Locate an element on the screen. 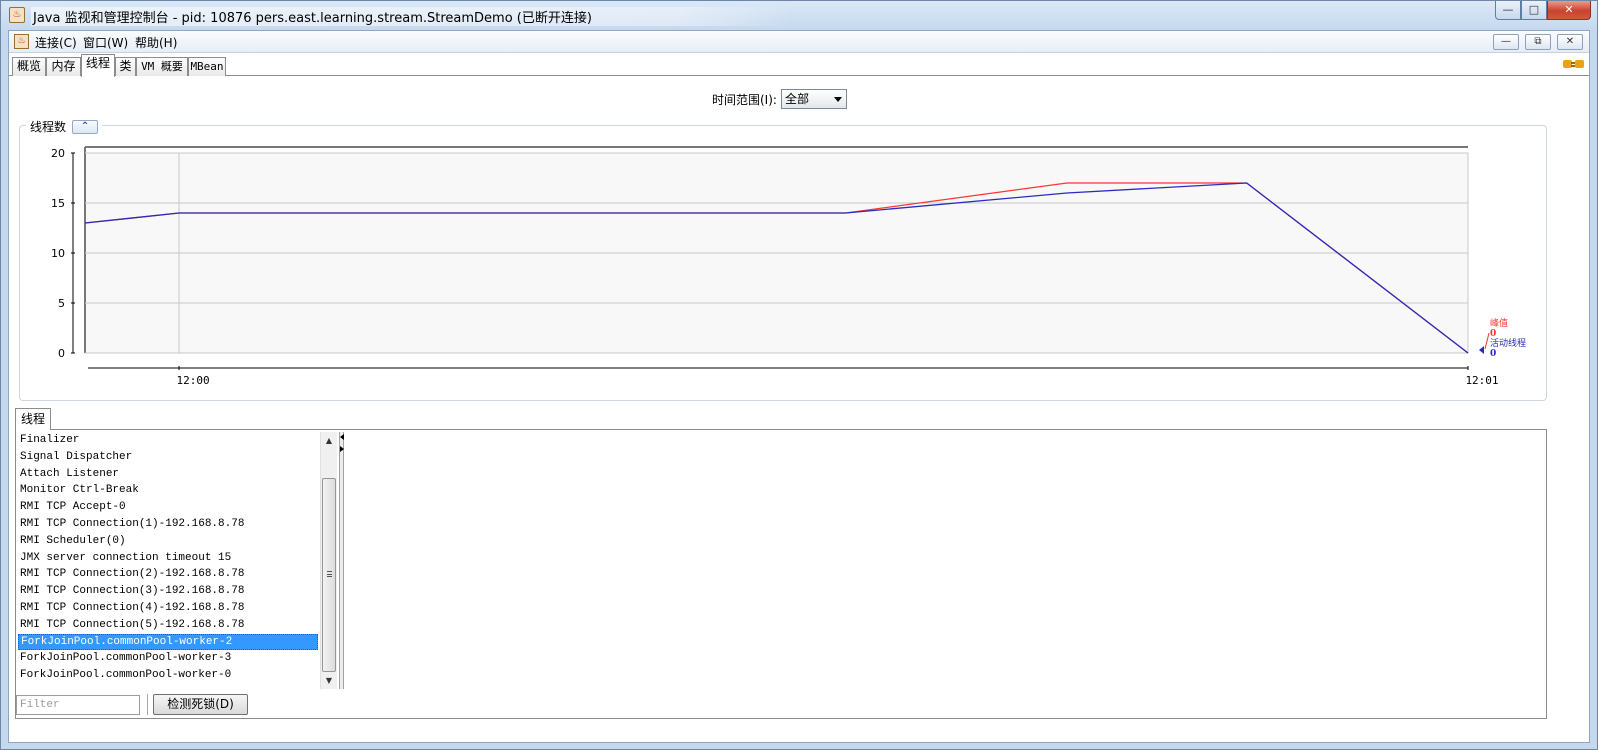 Image resolution: width=1598 pixels, height=750 pixels. y-tick-label: 20 is located at coordinates (58, 153).